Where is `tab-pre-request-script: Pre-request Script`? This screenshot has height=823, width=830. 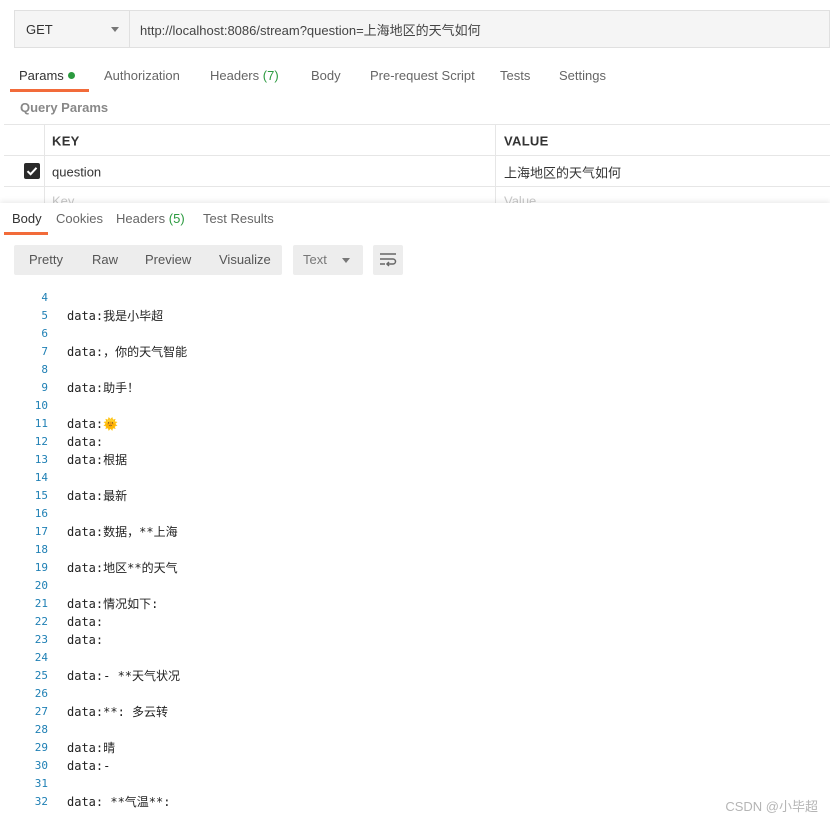 tab-pre-request-script: Pre-request Script is located at coordinates (422, 76).